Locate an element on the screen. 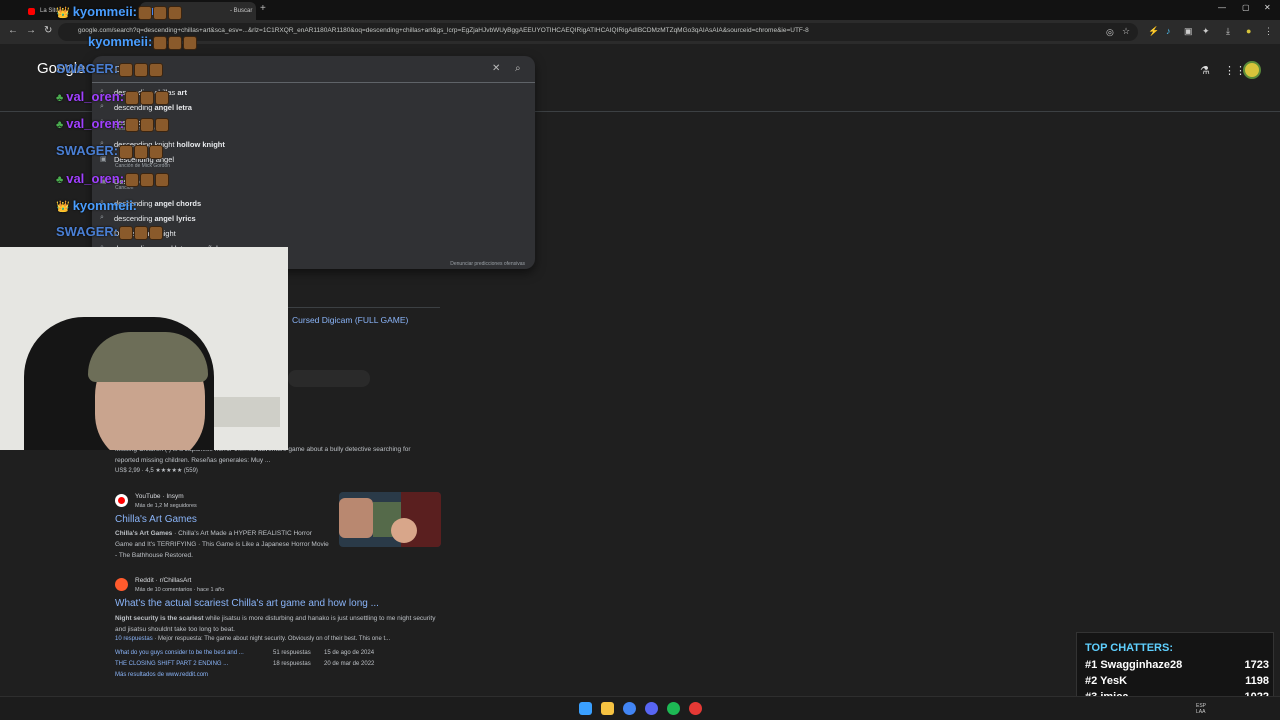 This screenshot has height=720, width=1280. result-subtitle: Más de 10 comentarios · hace 1 año is located at coordinates (180, 590).